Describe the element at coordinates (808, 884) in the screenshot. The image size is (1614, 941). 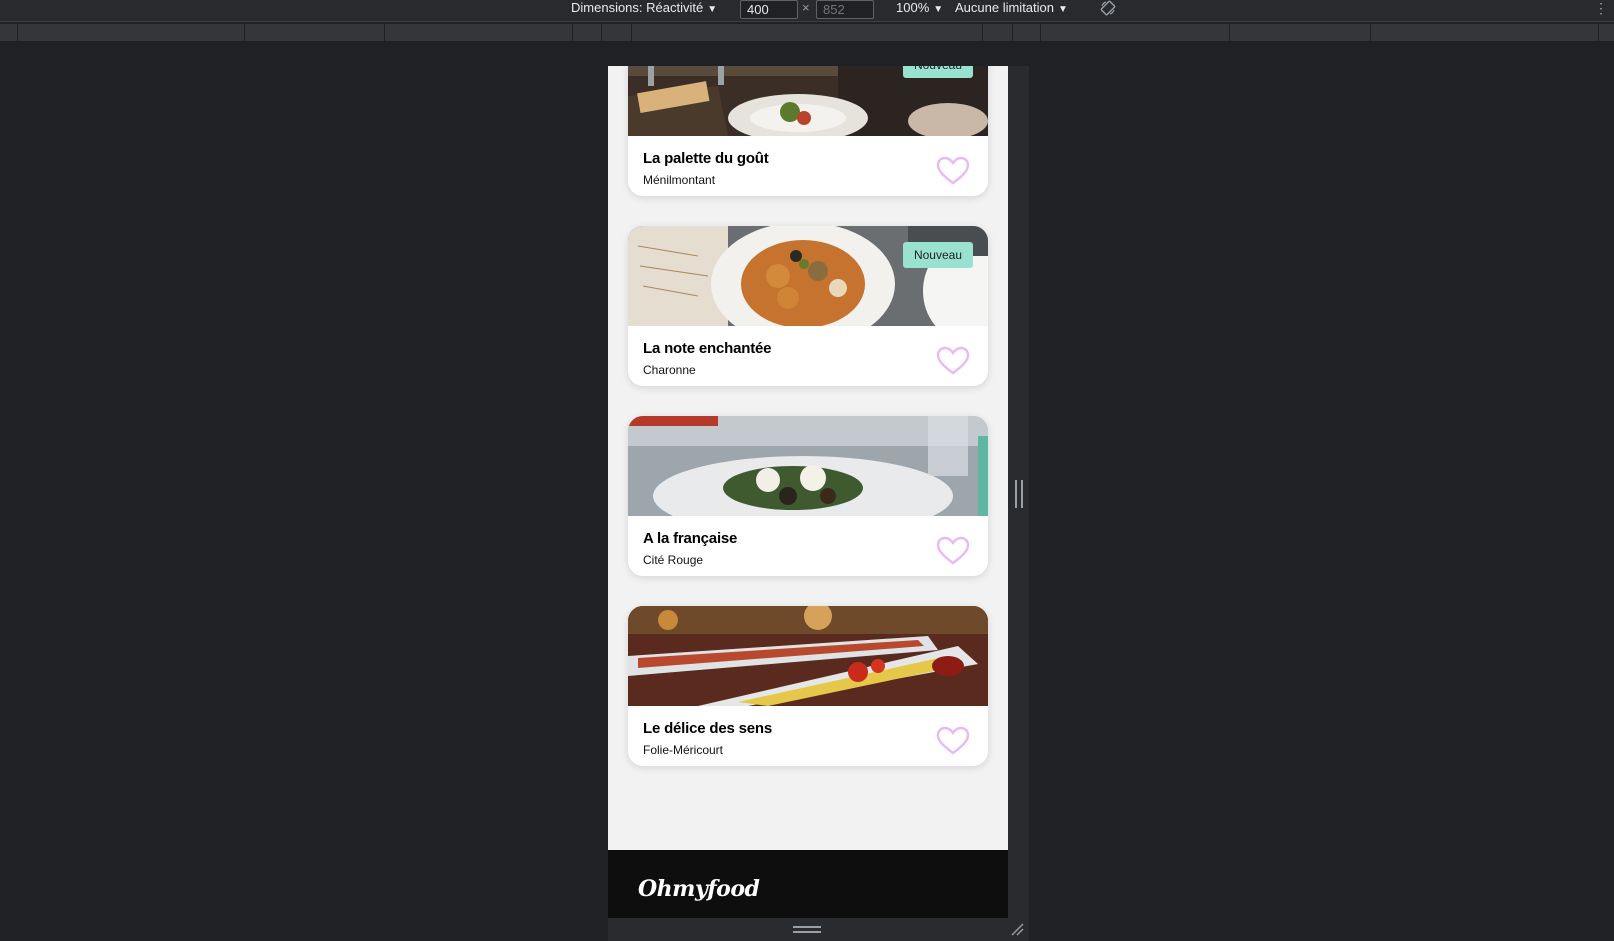
I see `page-footer: Ohmyfood` at that location.